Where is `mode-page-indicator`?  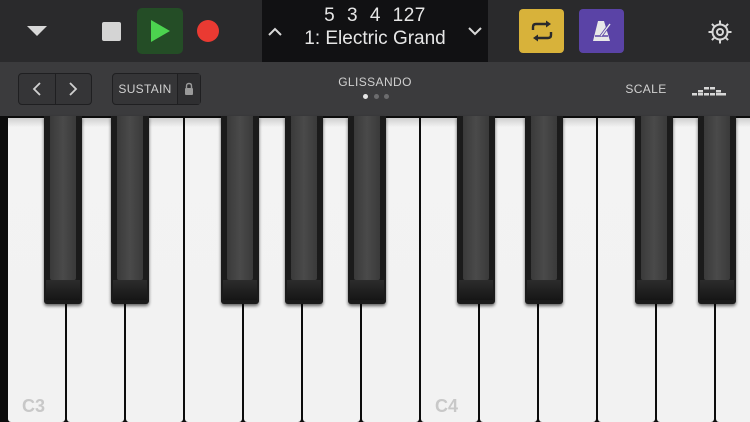 mode-page-indicator is located at coordinates (376, 97).